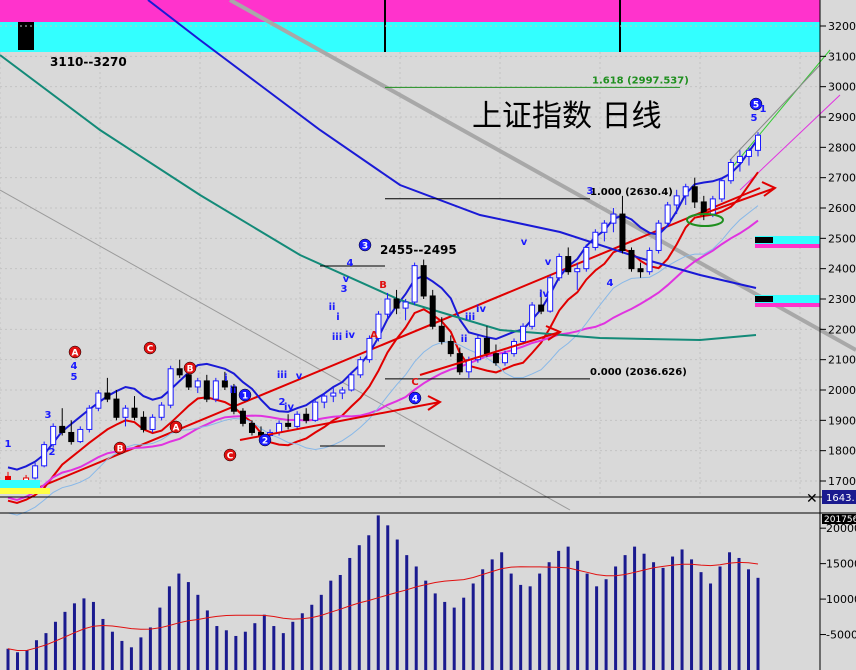  What do you see at coordinates (418, 250) in the screenshot?
I see `range-label: 2455--2495` at bounding box center [418, 250].